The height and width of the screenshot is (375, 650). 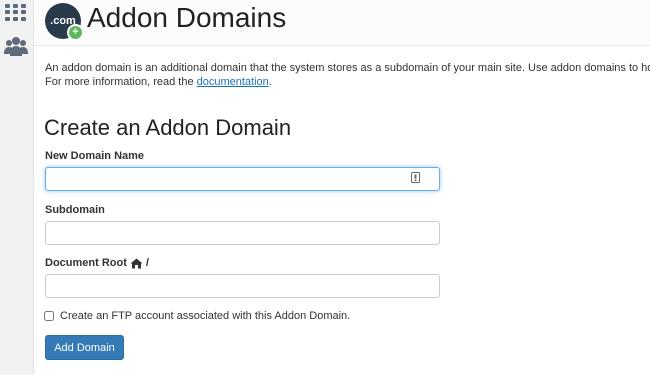 What do you see at coordinates (187, 17) in the screenshot?
I see `page-title: Addon Domains` at bounding box center [187, 17].